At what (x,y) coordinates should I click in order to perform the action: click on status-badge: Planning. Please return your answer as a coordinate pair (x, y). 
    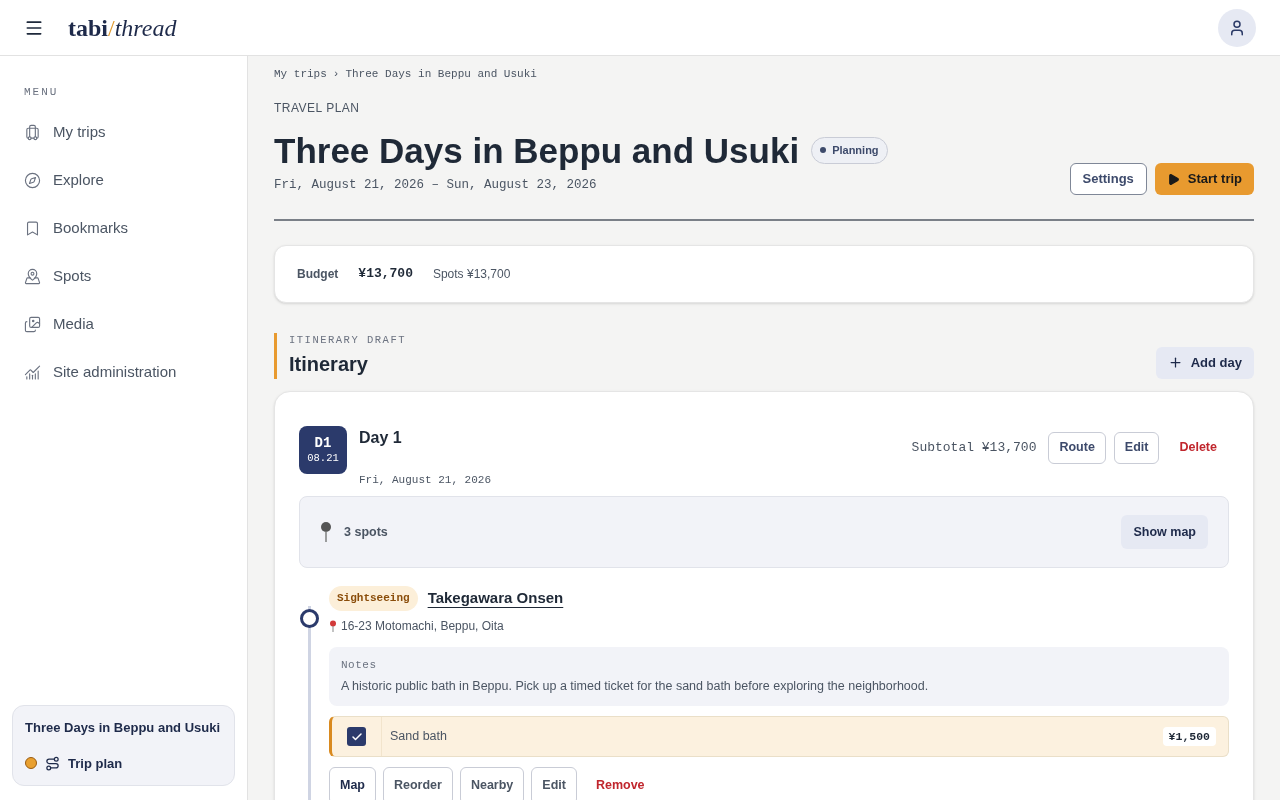
    Looking at the image, I should click on (849, 150).